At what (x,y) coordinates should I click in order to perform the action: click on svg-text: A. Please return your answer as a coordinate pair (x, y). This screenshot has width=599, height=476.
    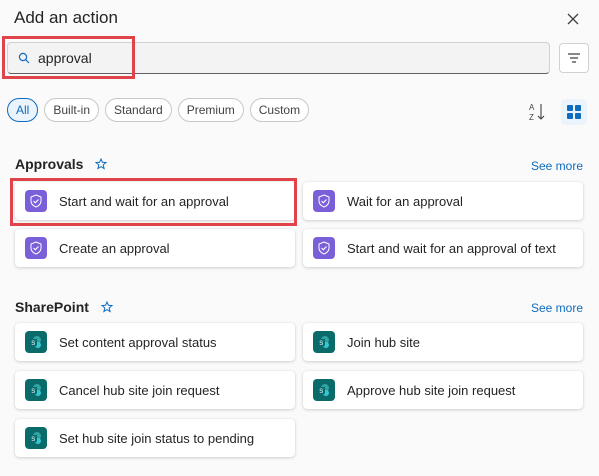
    Looking at the image, I should click on (532, 107).